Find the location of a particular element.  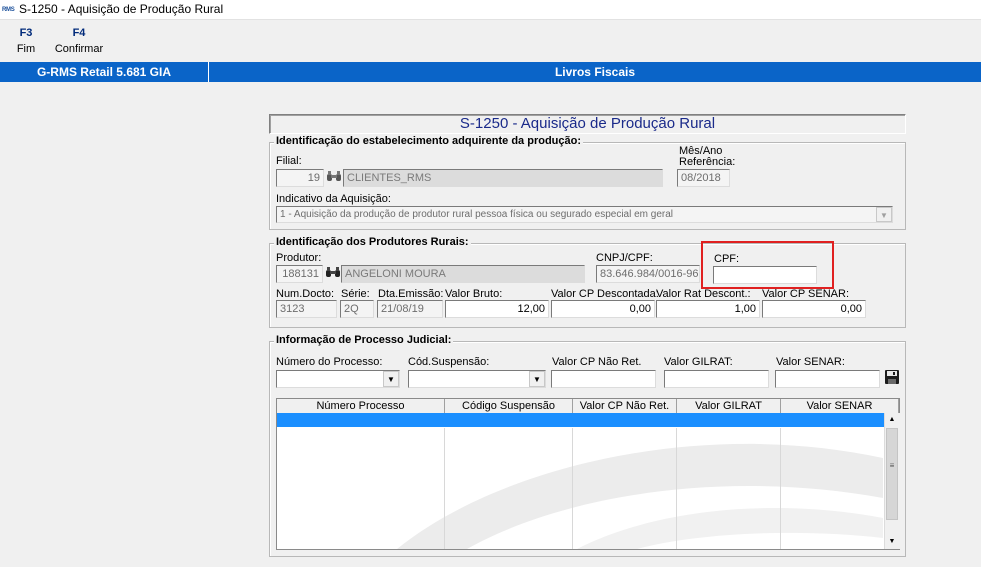

fkey-label-confirmar: Confirmar is located at coordinates (79, 49).